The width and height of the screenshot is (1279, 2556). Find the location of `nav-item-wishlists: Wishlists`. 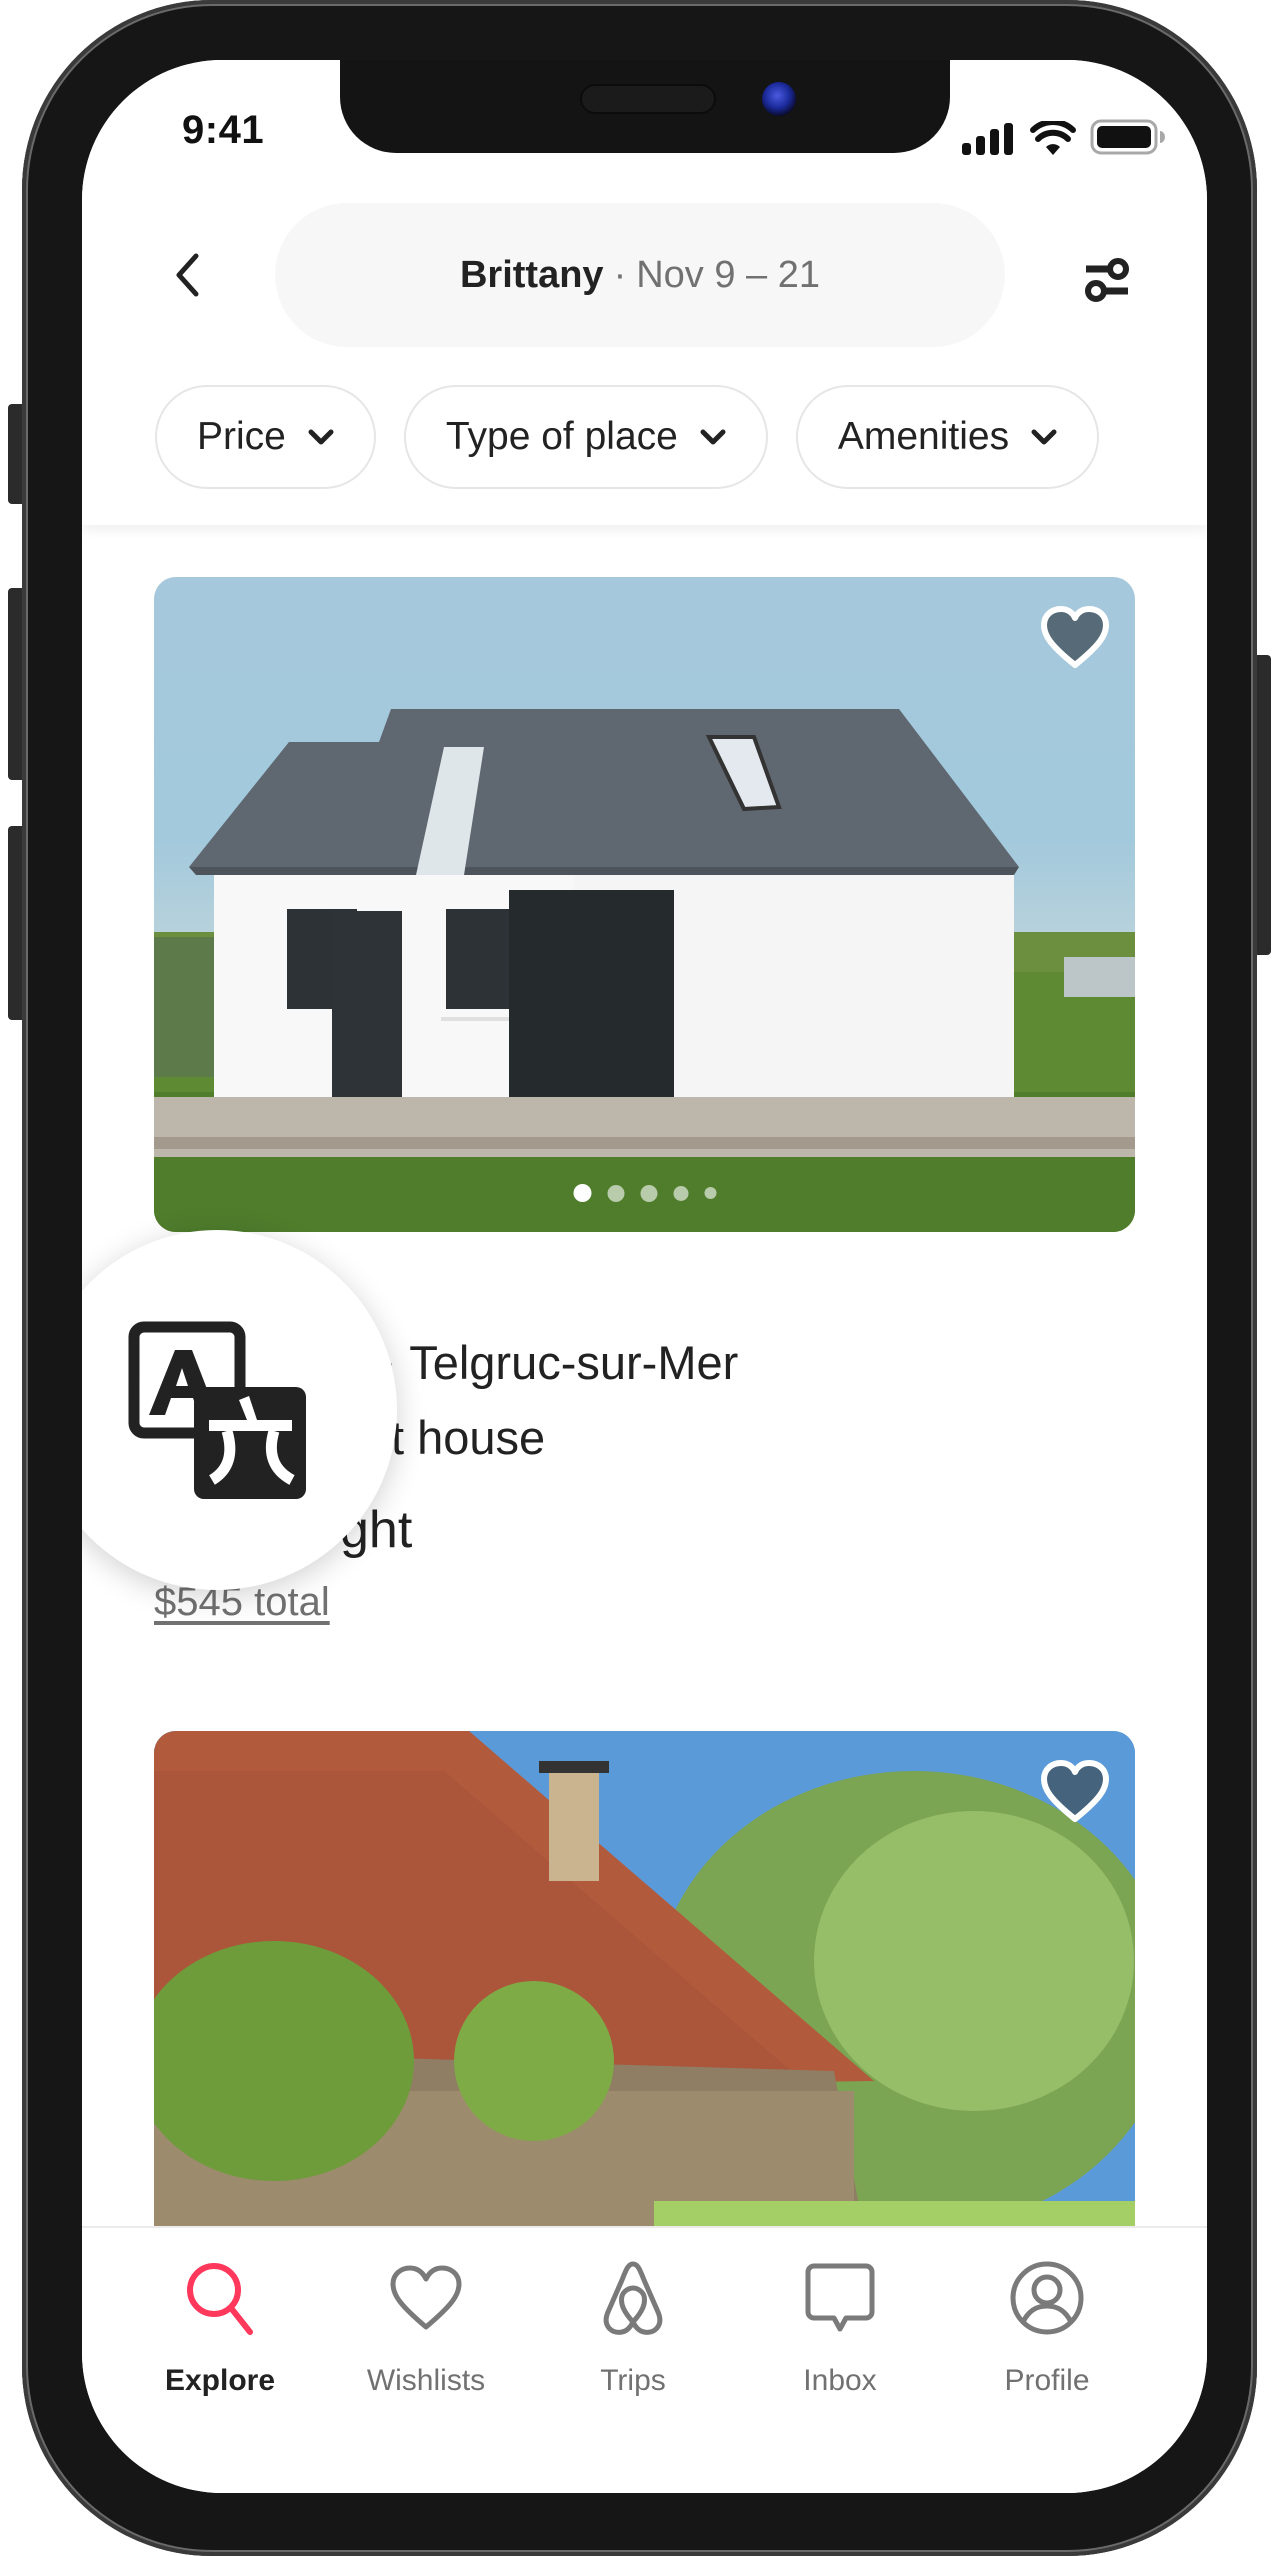

nav-item-wishlists: Wishlists is located at coordinates (426, 2328).